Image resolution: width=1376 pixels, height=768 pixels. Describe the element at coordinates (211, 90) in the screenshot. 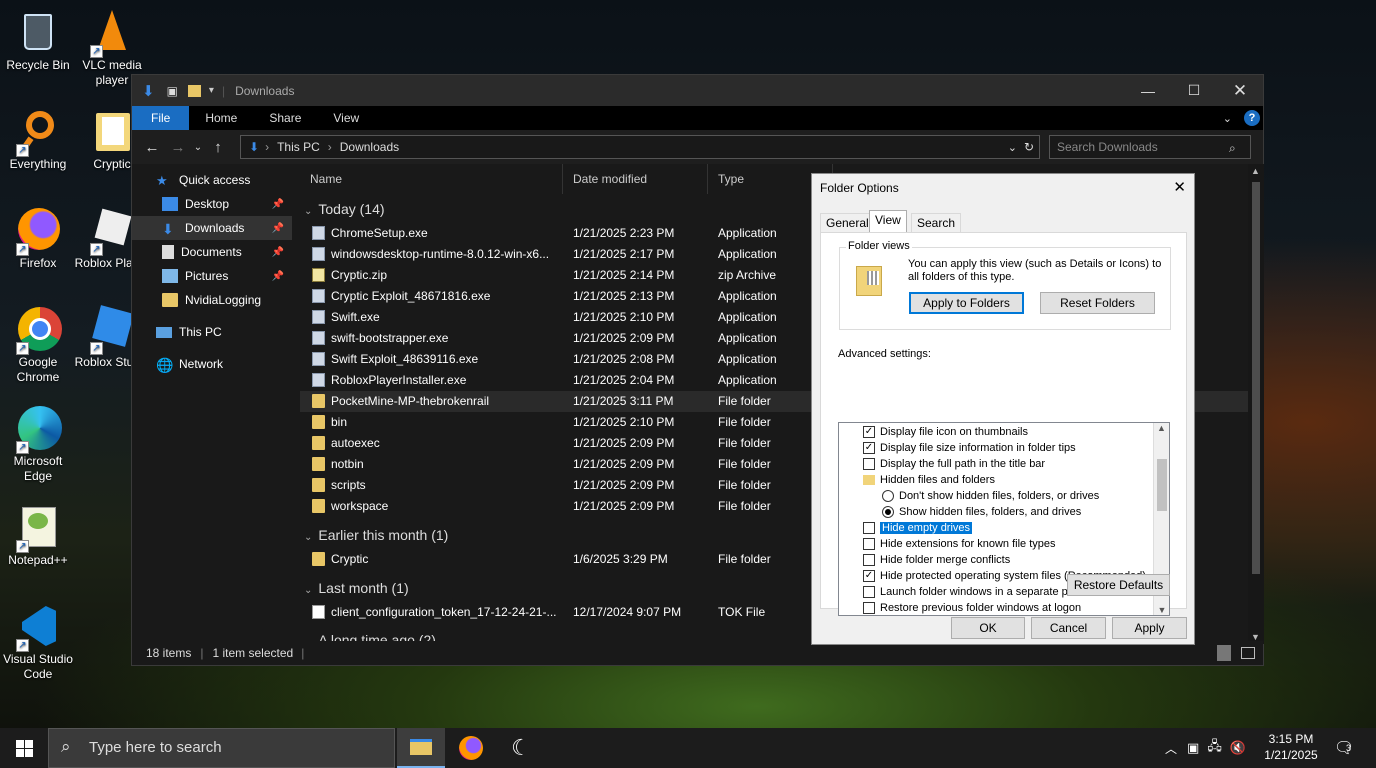

I see `qat-dropdown-icon: ▾` at that location.